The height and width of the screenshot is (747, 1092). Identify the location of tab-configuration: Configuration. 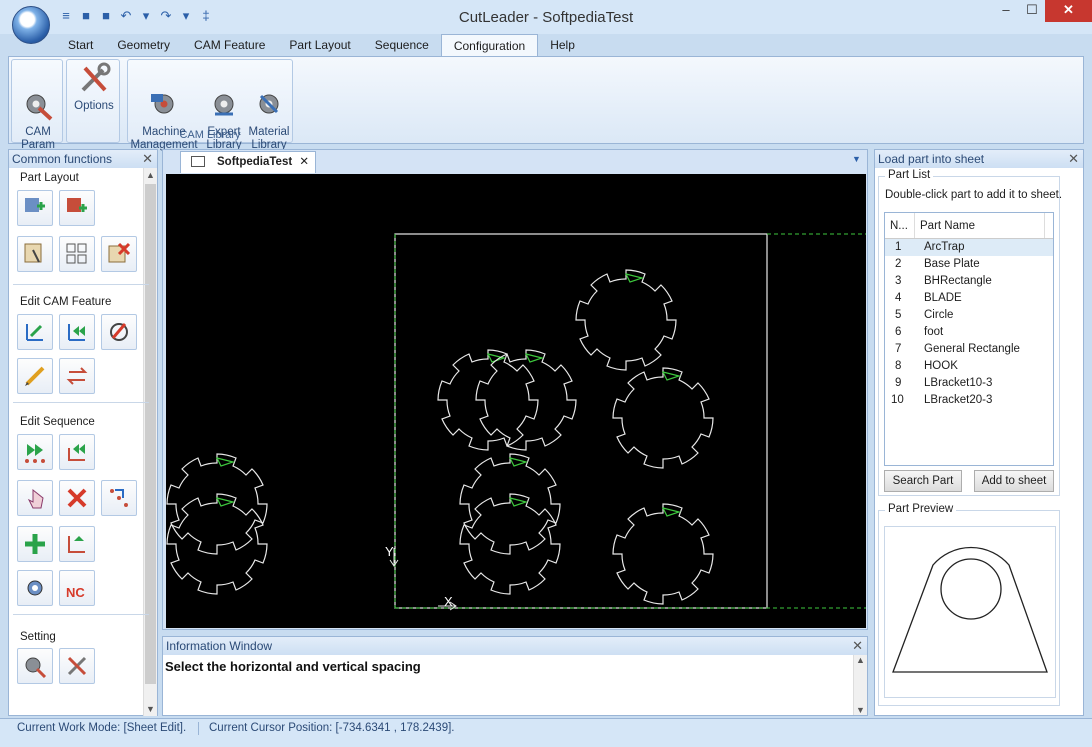
(489, 45).